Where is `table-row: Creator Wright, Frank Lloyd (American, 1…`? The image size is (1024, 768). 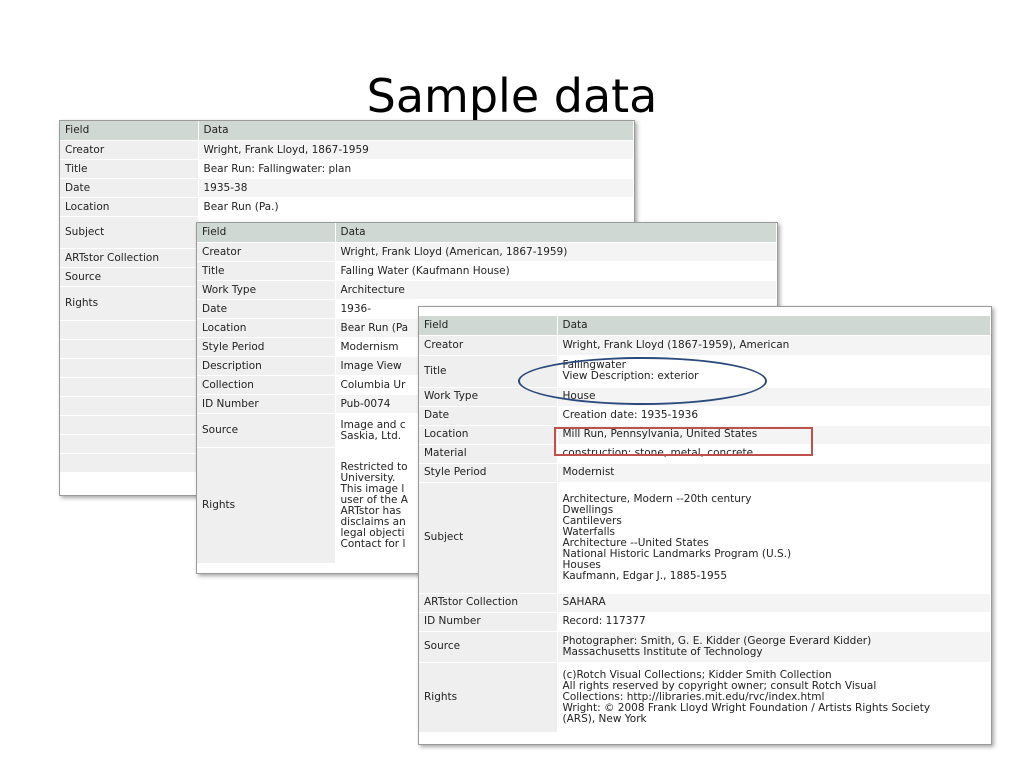 table-row: Creator Wright, Frank Lloyd (American, 1… is located at coordinates (487, 252).